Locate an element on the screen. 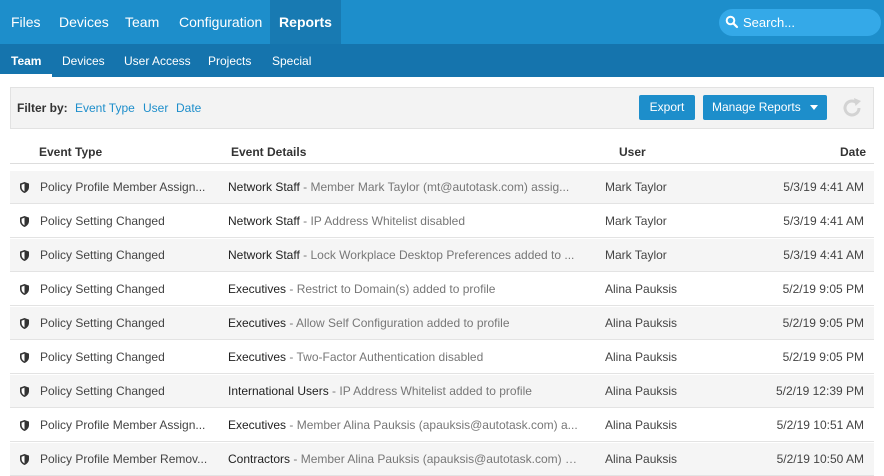  date-cell: 5/2/19 10:51 AM is located at coordinates (820, 425).